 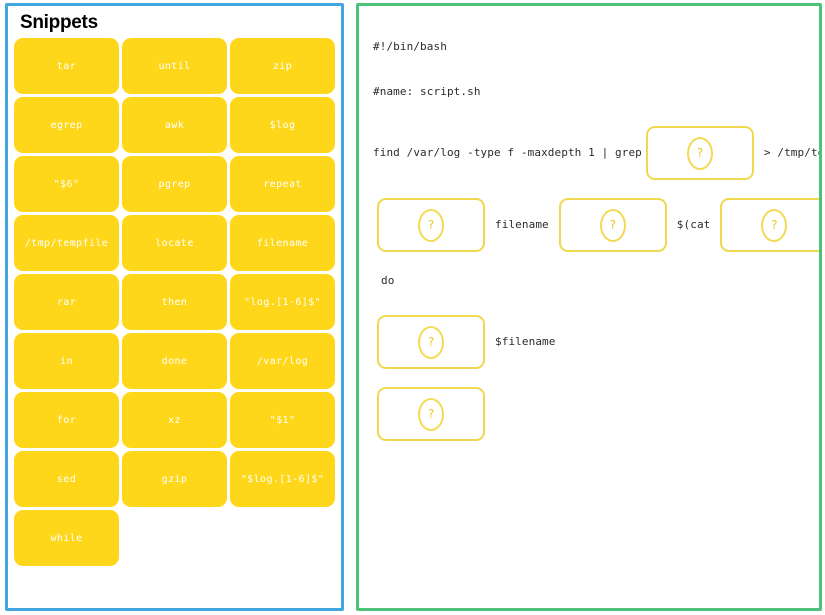 I want to click on code-text-filename-arg: $filename, so click(x=525, y=341).